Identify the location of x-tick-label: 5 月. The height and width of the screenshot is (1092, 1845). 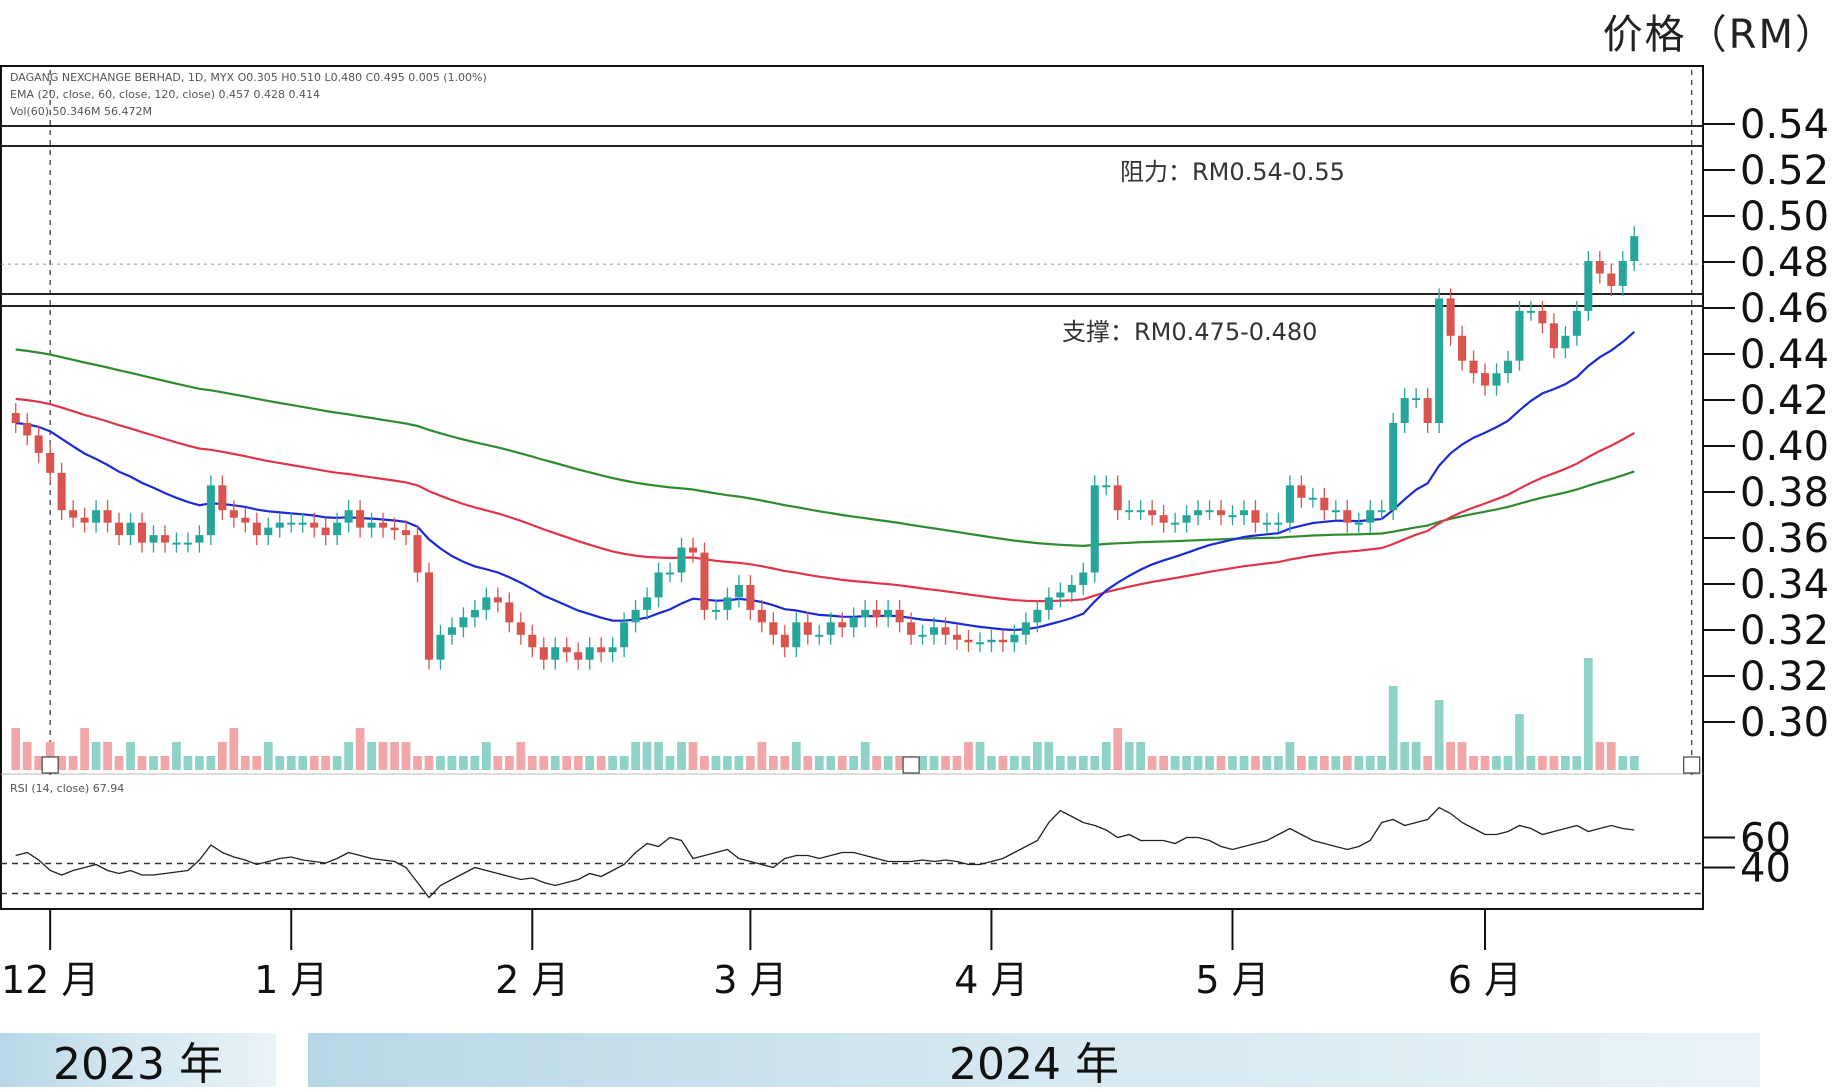
(1232, 980).